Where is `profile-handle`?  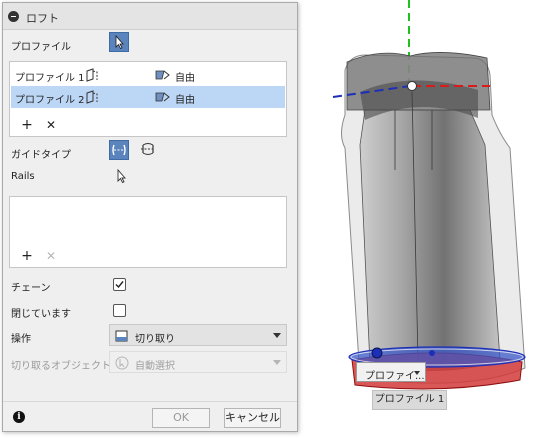 profile-handle is located at coordinates (377, 353).